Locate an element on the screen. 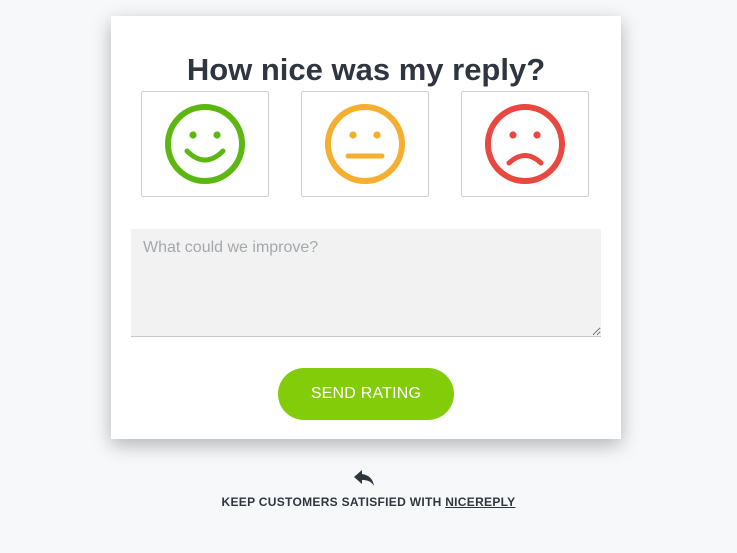  send-rating-button: SEND RATING is located at coordinates (366, 394).